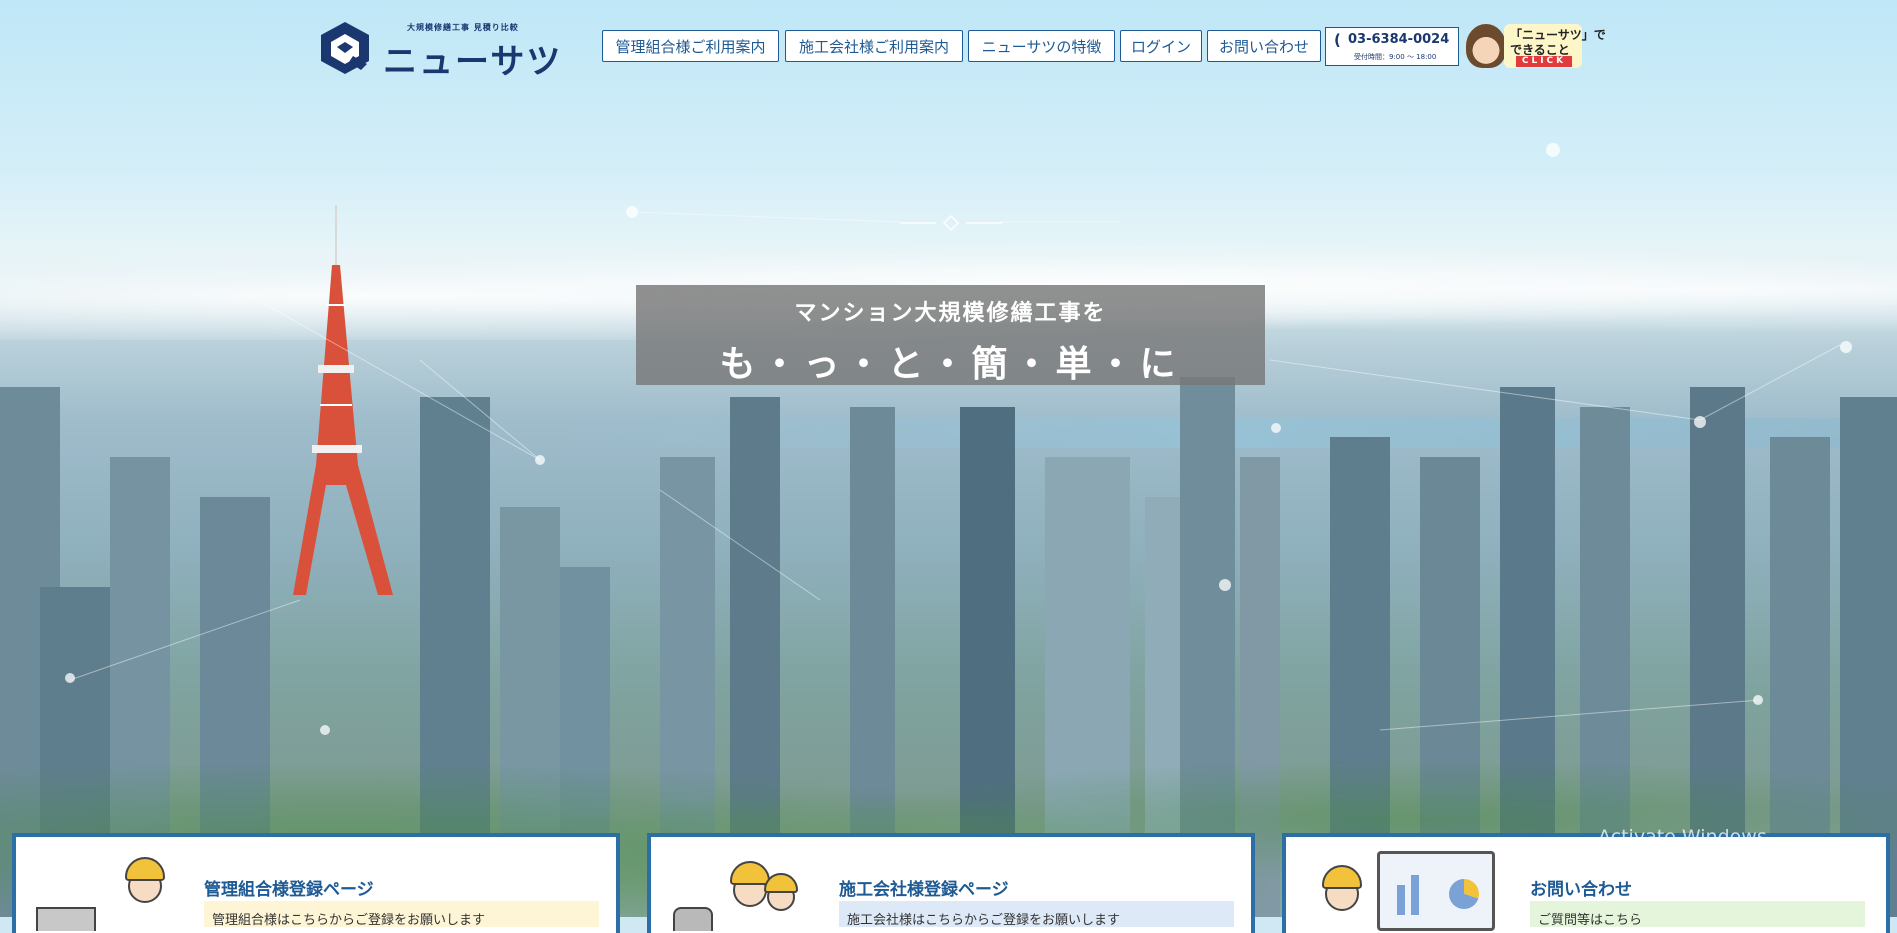  Describe the element at coordinates (746, 891) in the screenshot. I see `workers-illustration-icon` at that location.